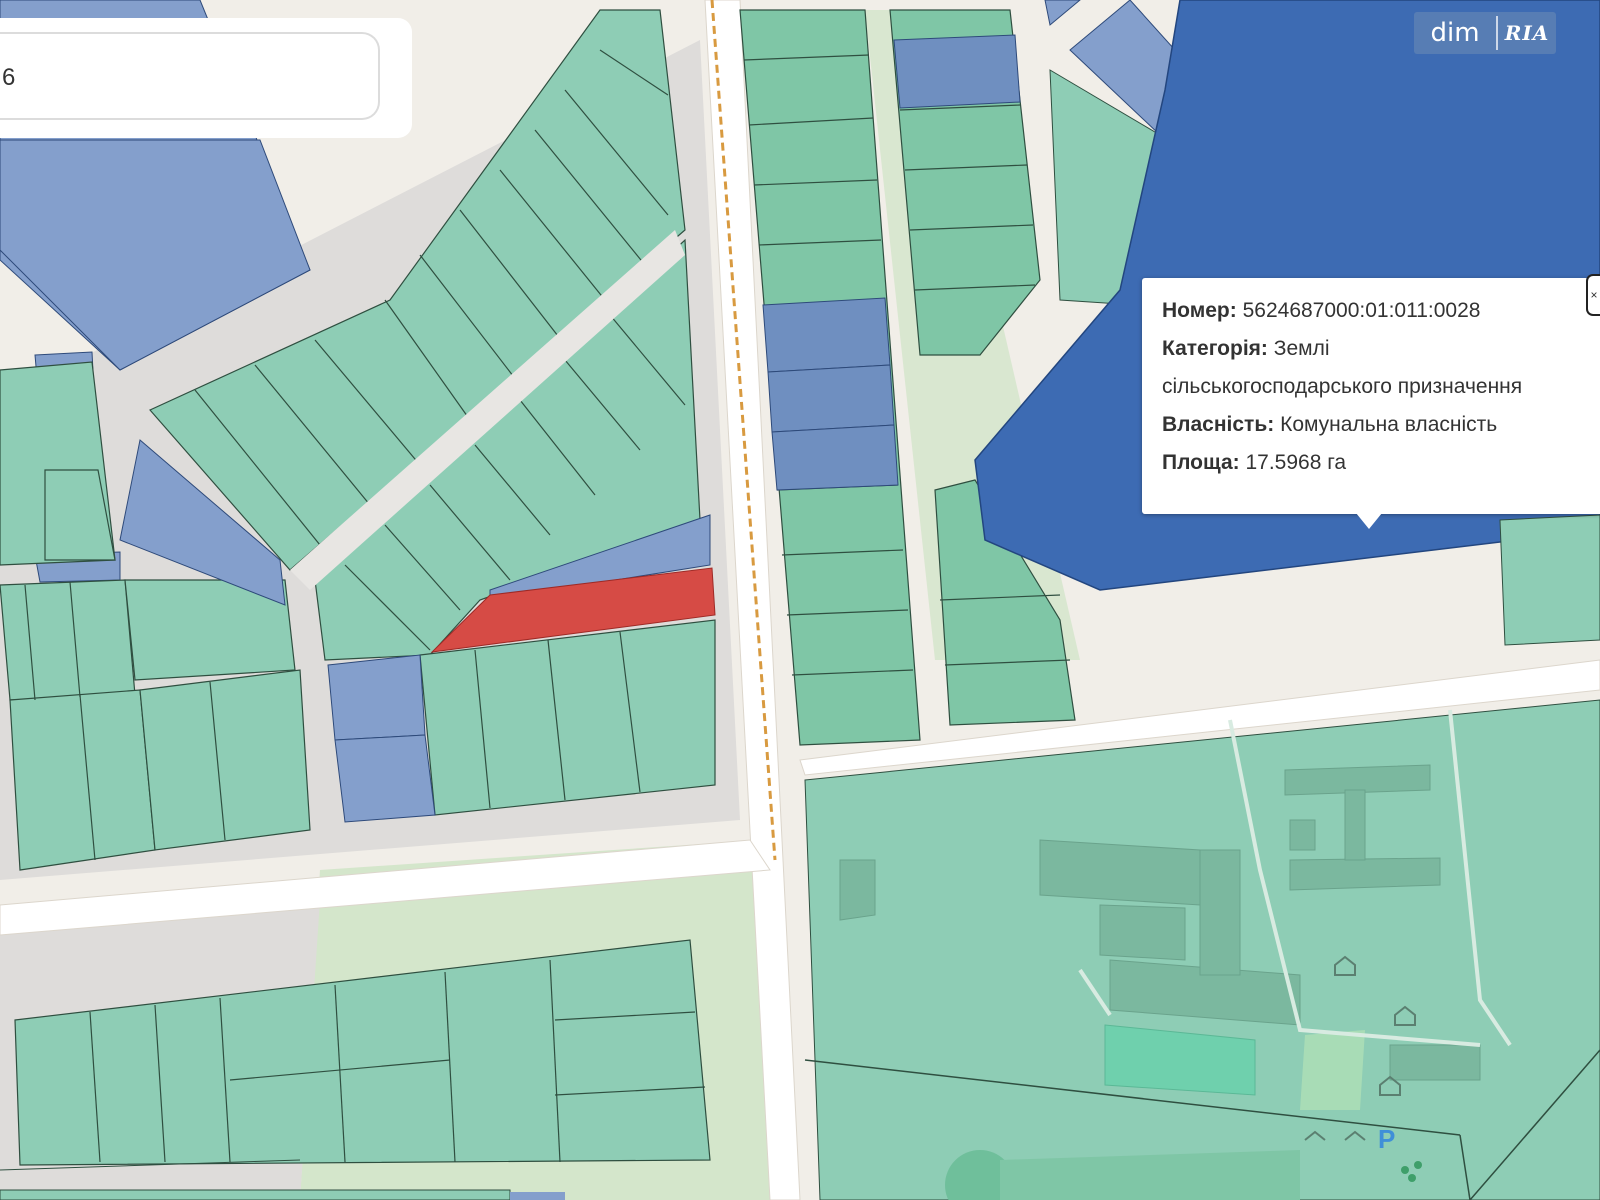  I want to click on popup-ownership-row: Власність: Комунальна власність, so click(1381, 425).